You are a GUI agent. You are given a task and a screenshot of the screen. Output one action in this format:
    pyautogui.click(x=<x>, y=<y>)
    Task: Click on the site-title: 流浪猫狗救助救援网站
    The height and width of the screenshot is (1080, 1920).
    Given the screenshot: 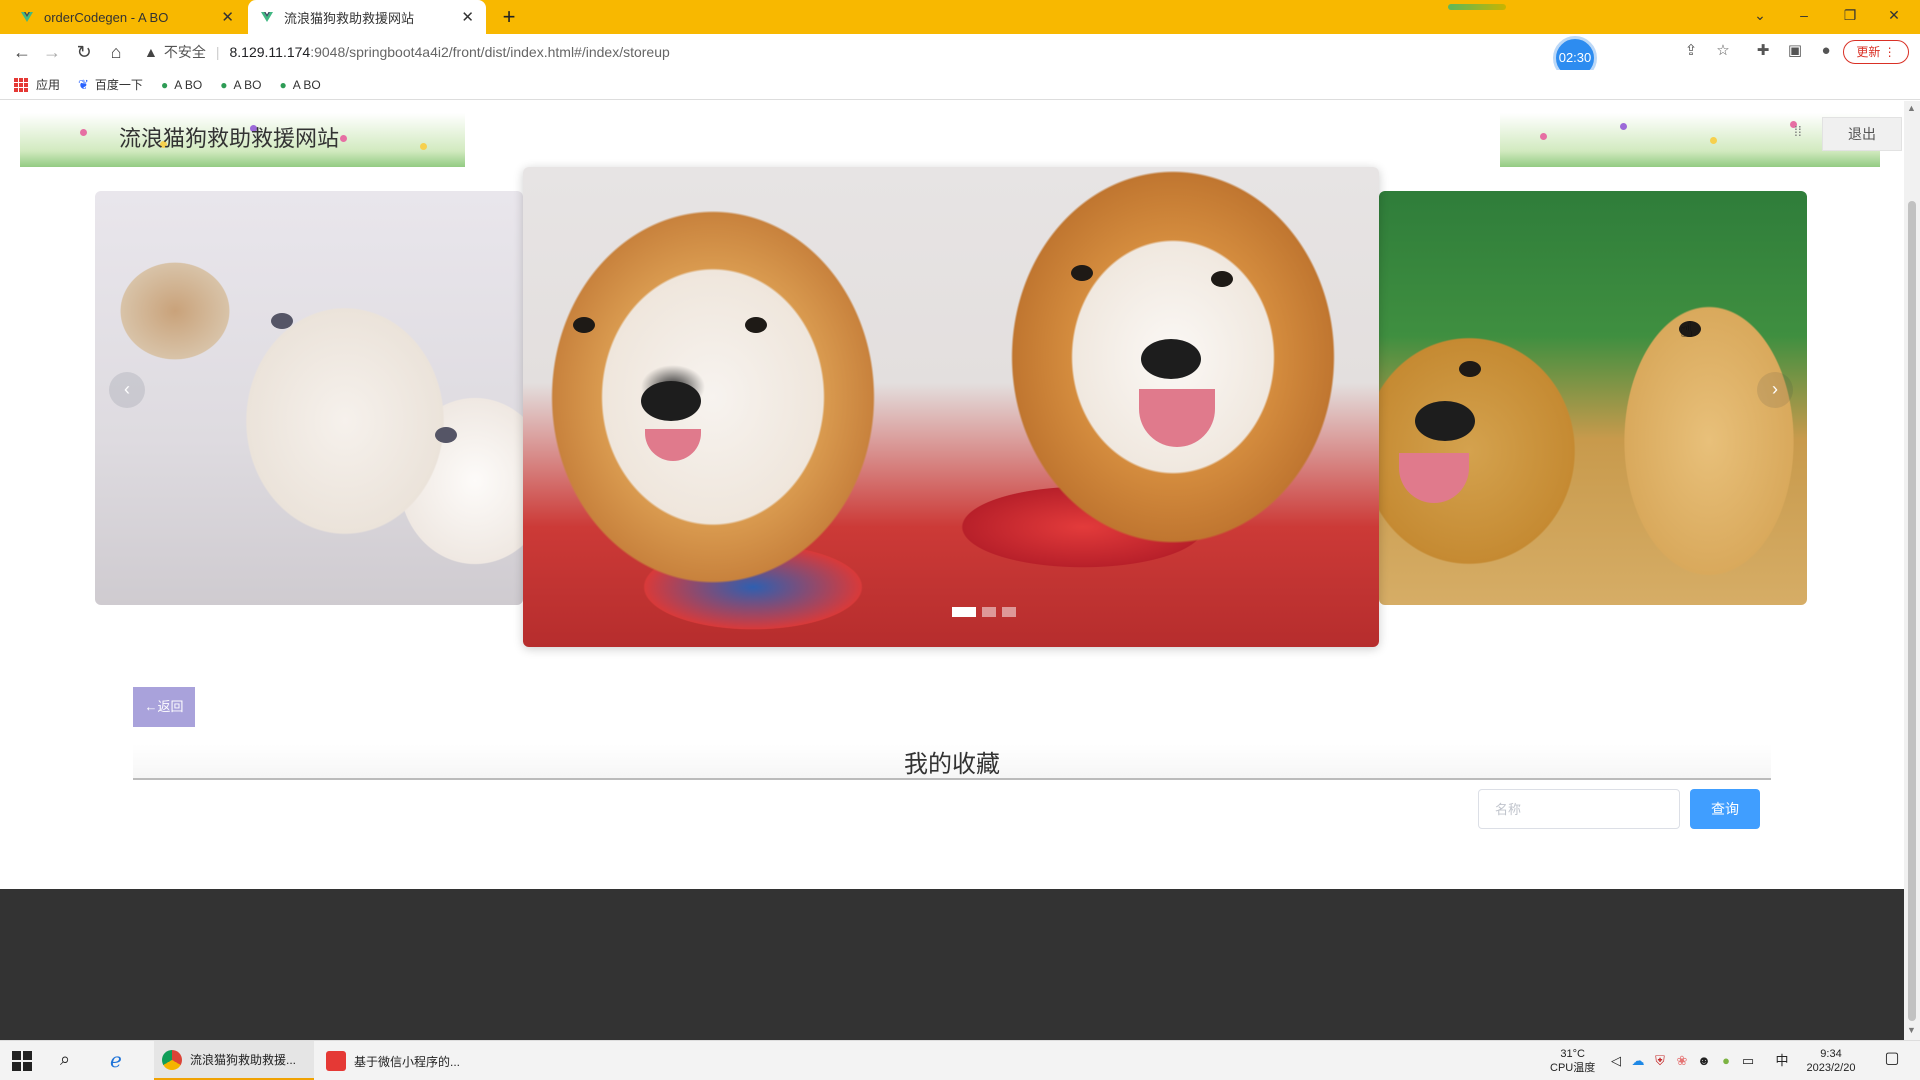 What is the action you would take?
    pyautogui.click(x=229, y=138)
    